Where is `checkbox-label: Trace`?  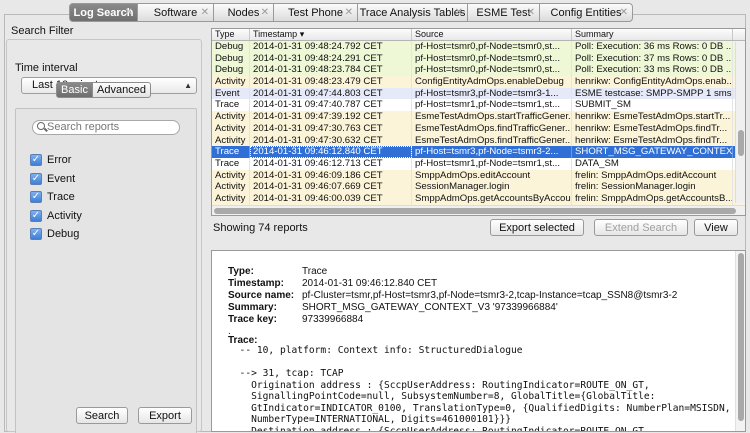 checkbox-label: Trace is located at coordinates (61, 197).